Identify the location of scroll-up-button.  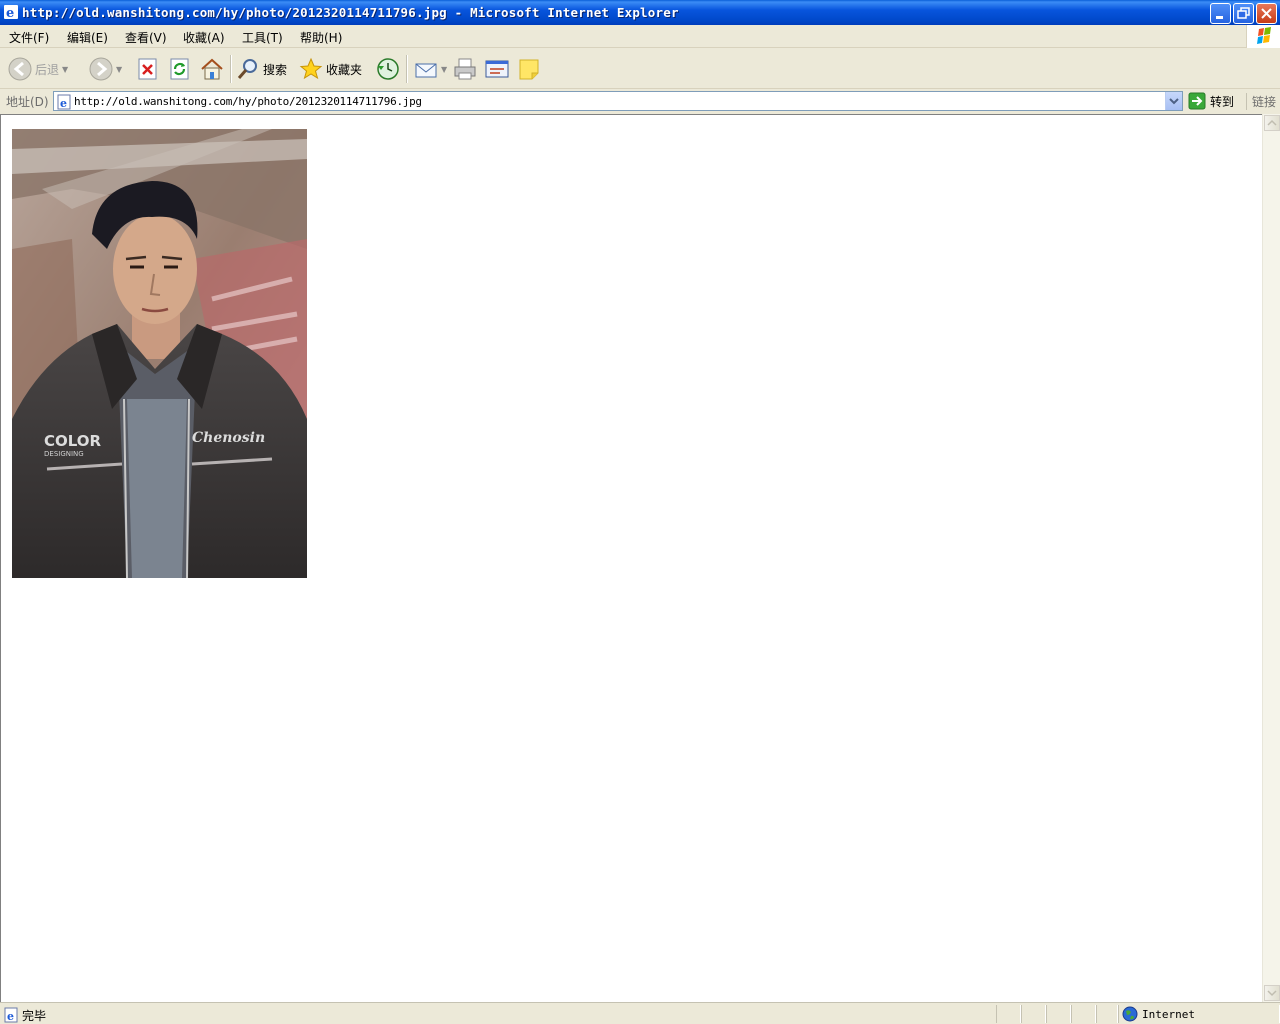
(1272, 123).